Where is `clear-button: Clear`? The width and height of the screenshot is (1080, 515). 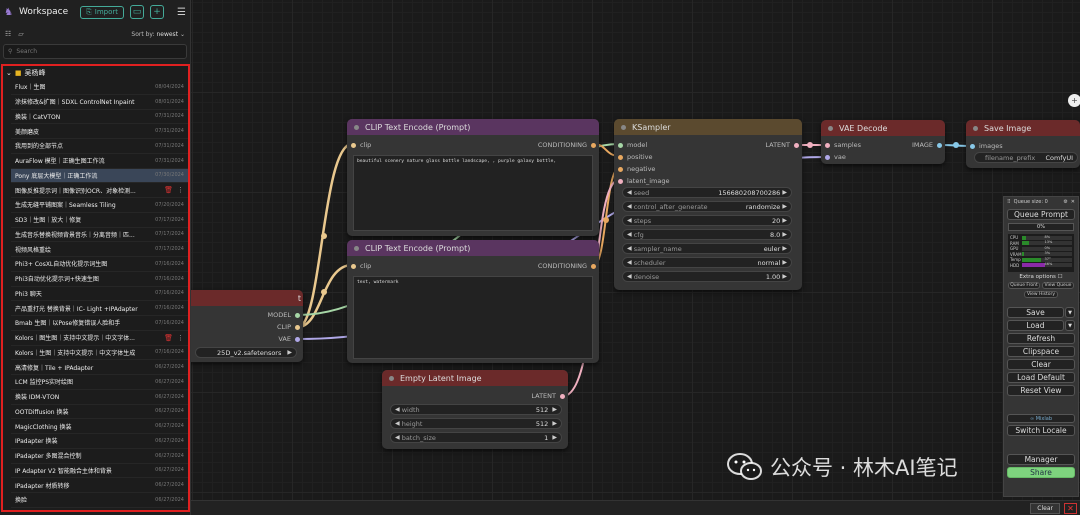
clear-button: Clear is located at coordinates (1041, 364).